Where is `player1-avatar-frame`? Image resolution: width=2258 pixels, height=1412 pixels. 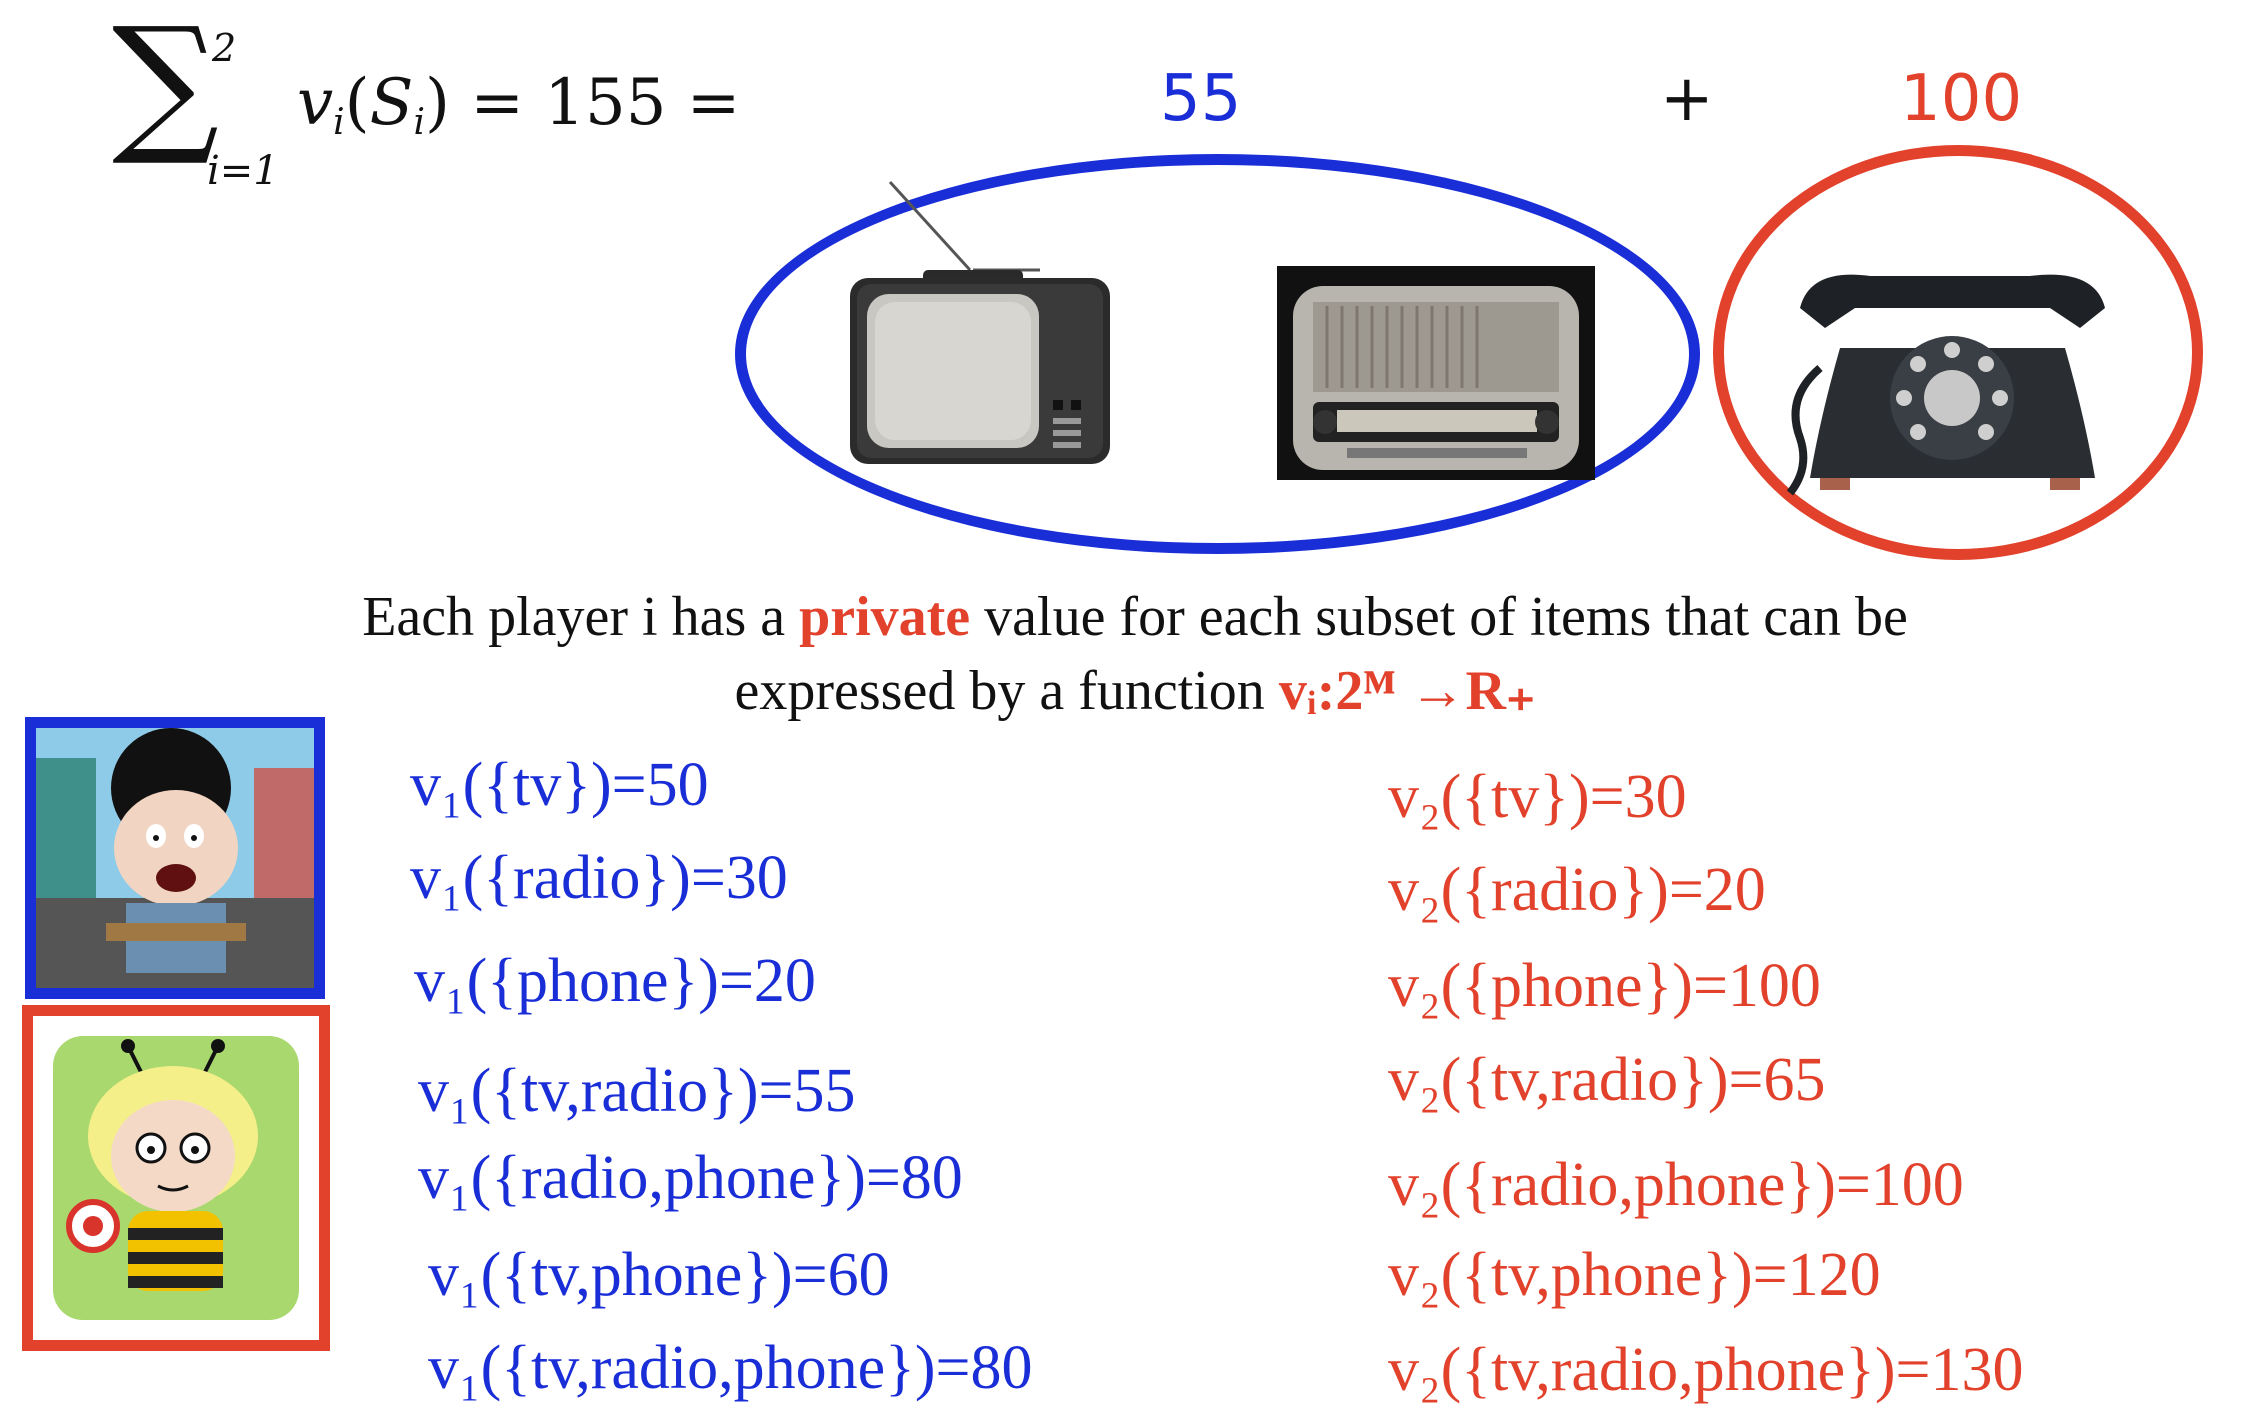
player1-avatar-frame is located at coordinates (175, 858).